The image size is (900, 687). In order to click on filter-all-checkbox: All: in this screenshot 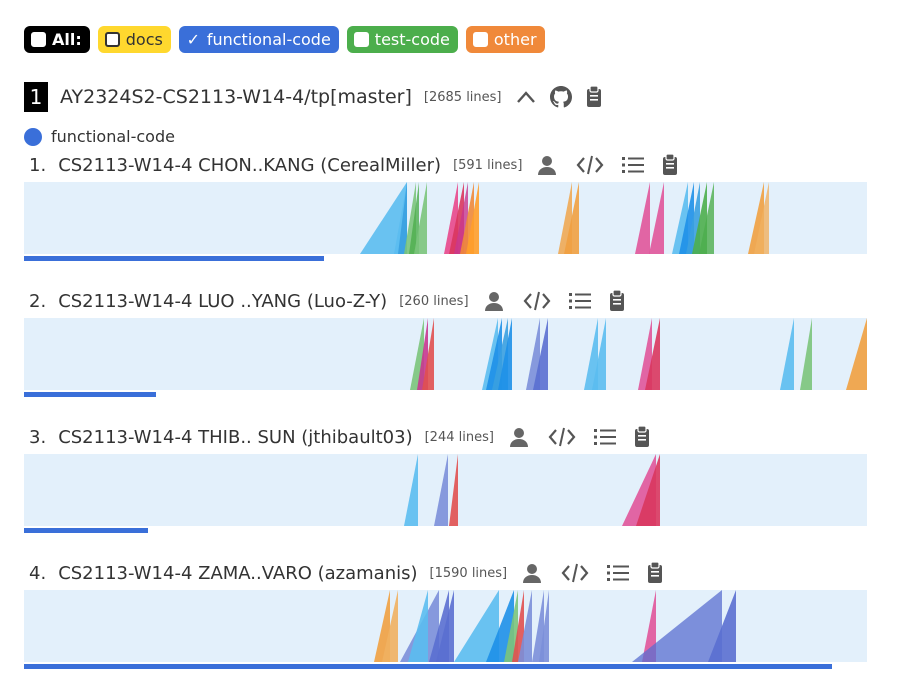, I will do `click(57, 39)`.